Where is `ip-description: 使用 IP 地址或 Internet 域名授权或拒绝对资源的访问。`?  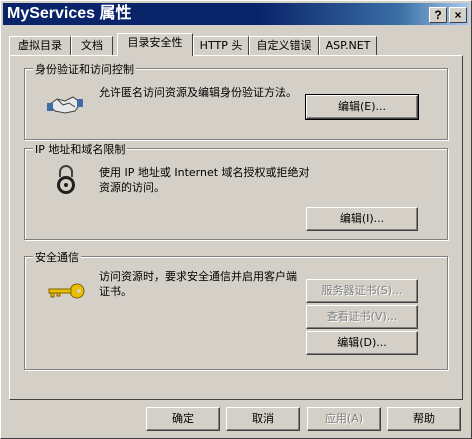
ip-description: 使用 IP 地址或 Internet 域名授权或拒绝对资源的访问。 is located at coordinates (204, 180).